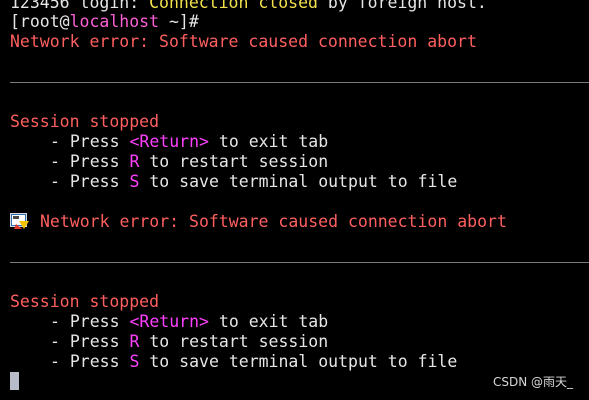 This screenshot has width=589, height=400. I want to click on prompt-user: [root@, so click(40, 21).